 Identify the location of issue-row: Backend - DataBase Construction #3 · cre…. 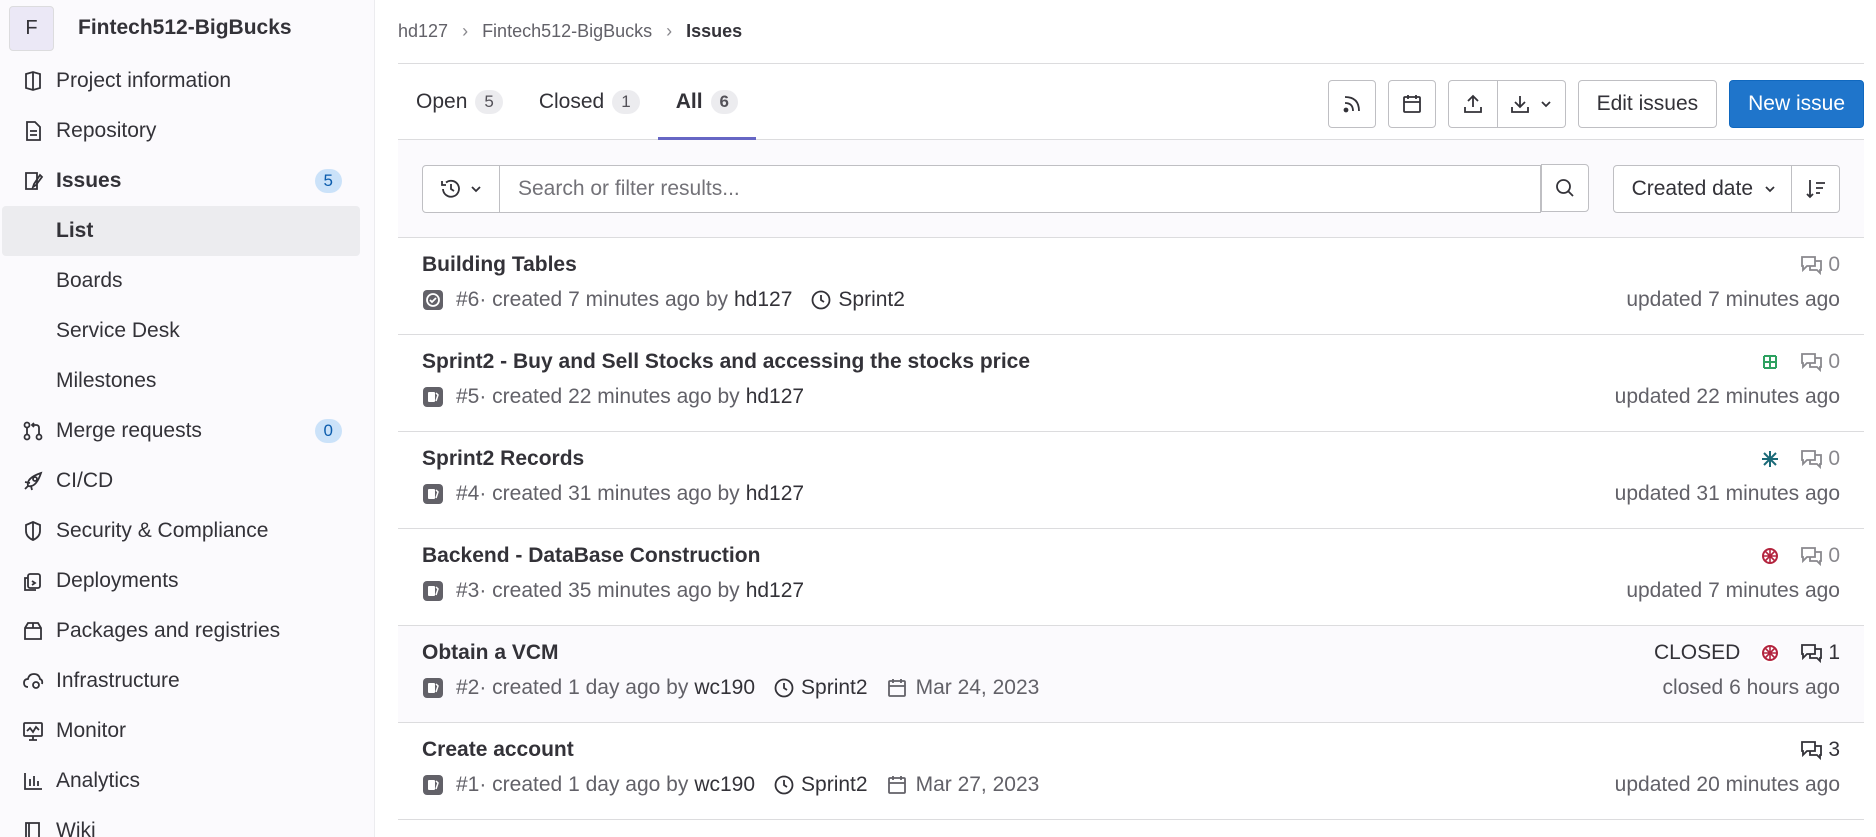
(1131, 577).